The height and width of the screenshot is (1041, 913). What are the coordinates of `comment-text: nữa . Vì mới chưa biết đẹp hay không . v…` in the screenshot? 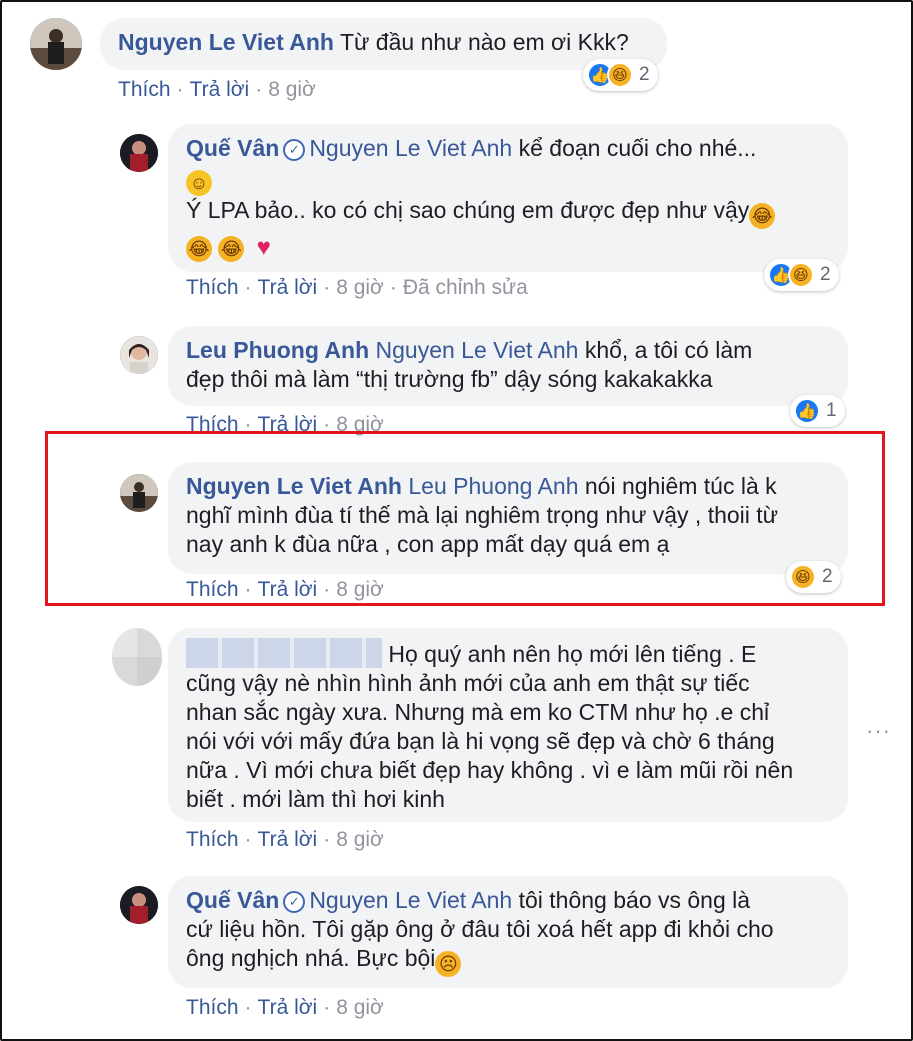 It's located at (490, 770).